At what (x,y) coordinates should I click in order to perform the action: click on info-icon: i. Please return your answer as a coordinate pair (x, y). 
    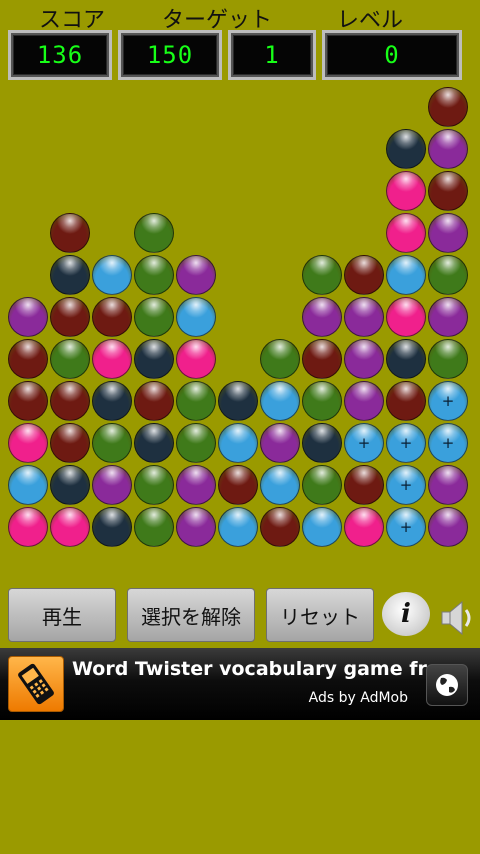
    Looking at the image, I should click on (406, 614).